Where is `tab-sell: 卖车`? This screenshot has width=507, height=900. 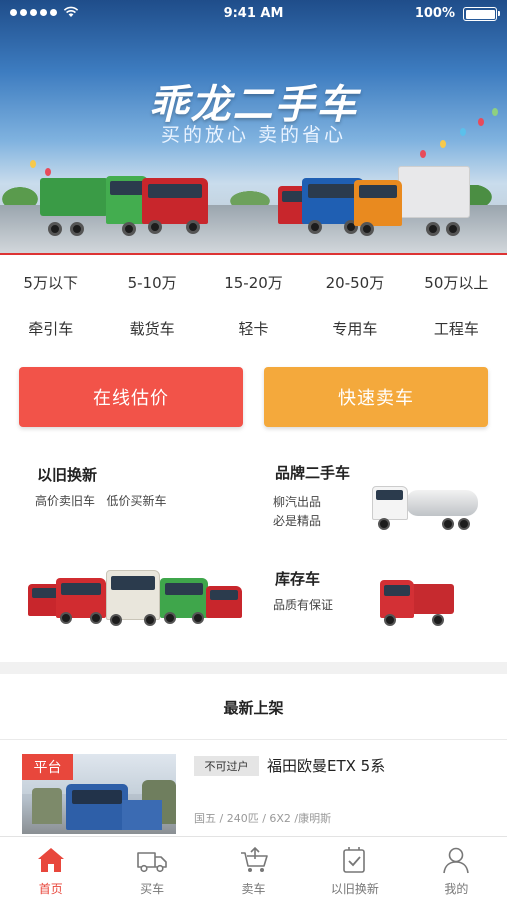
tab-sell: 卖车 is located at coordinates (253, 868).